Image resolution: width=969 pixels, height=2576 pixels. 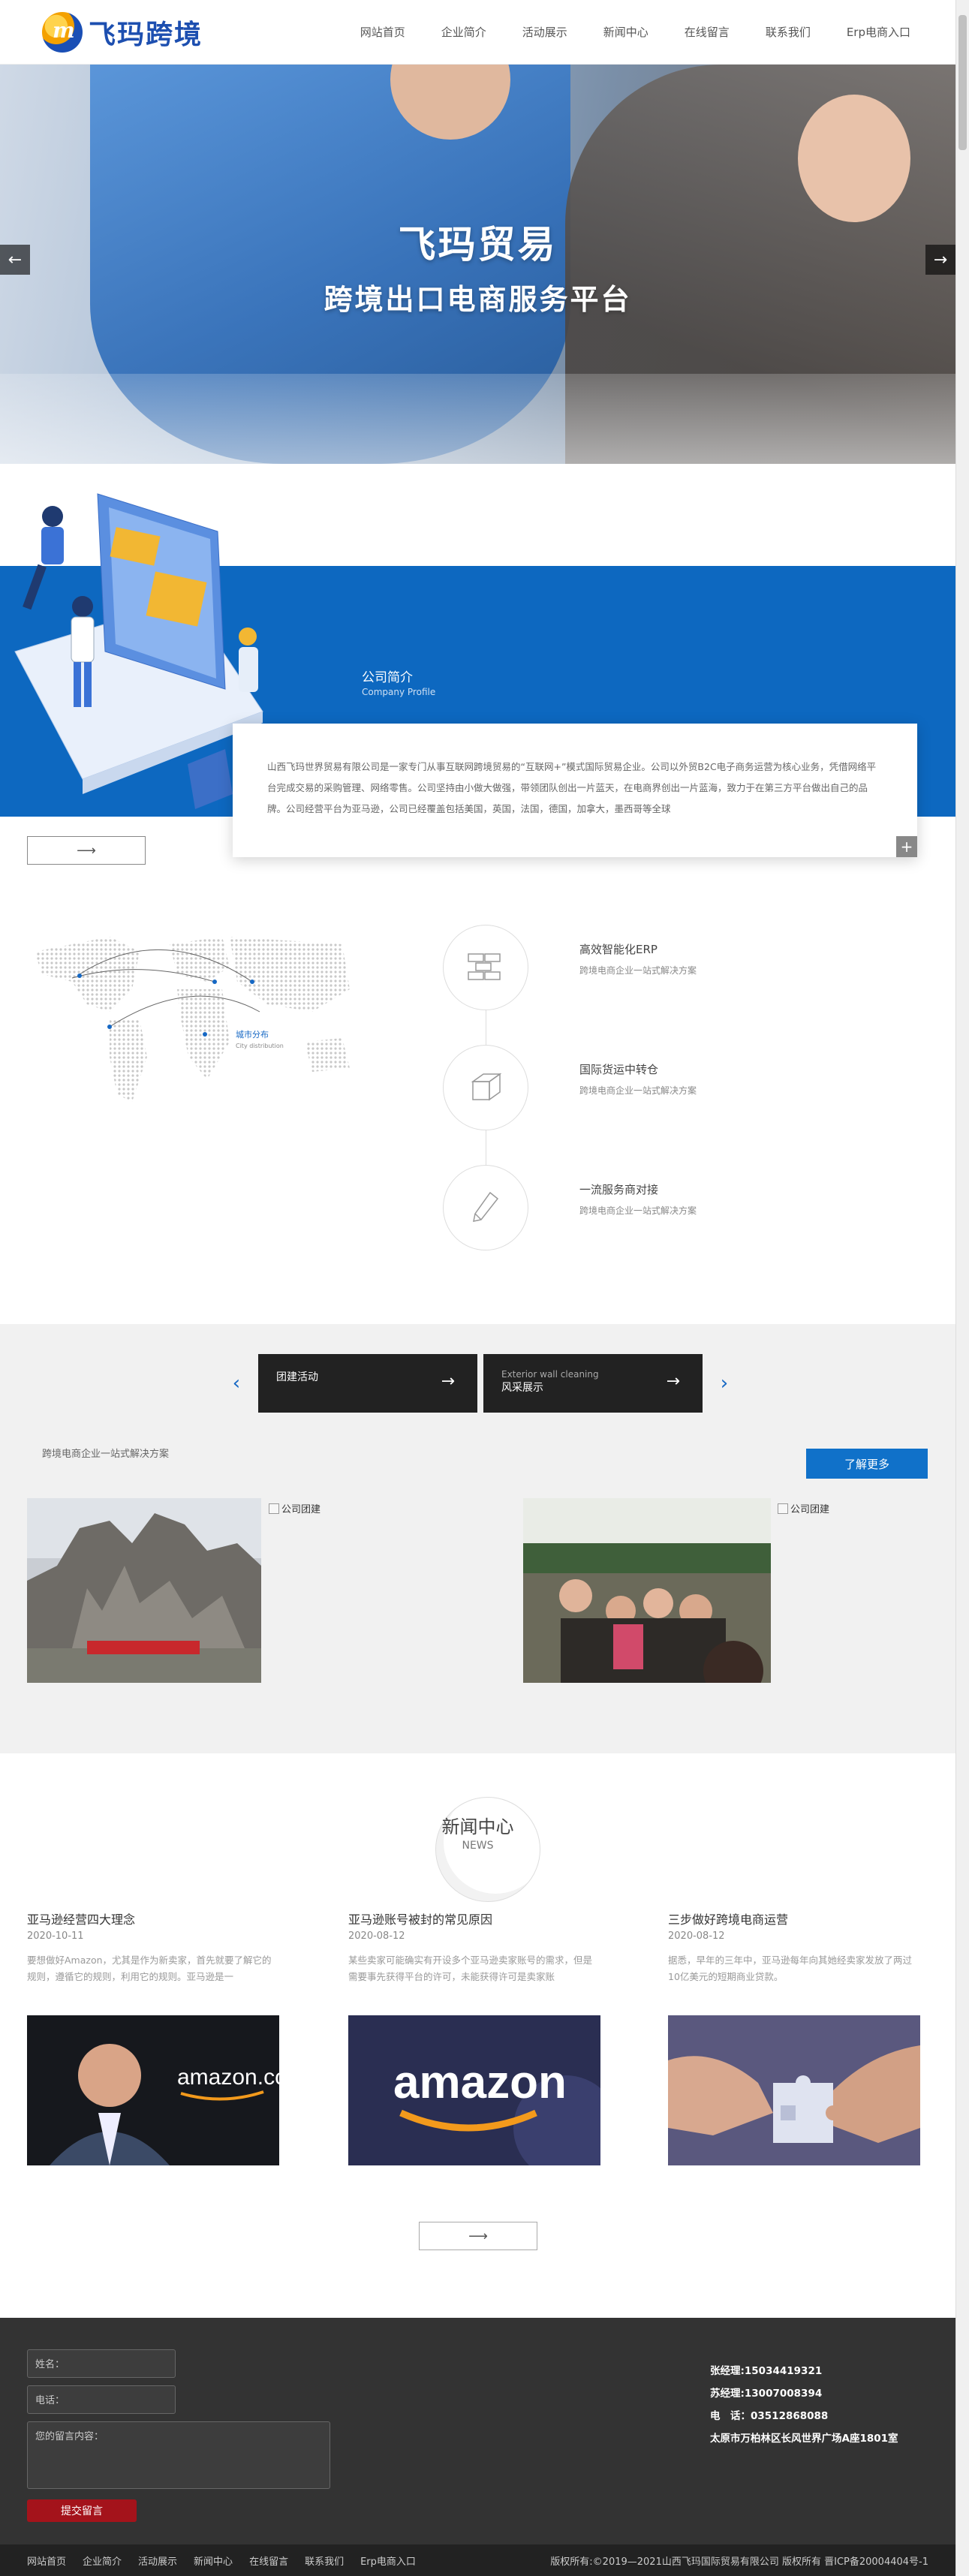 What do you see at coordinates (485, 1087) in the screenshot?
I see `box-icon` at bounding box center [485, 1087].